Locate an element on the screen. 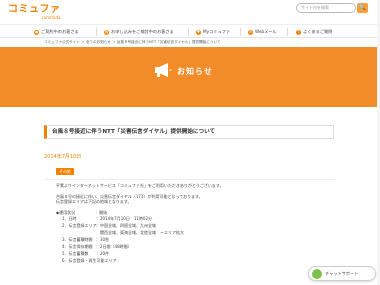 The height and width of the screenshot is (285, 380). logo-text: コミュファ is located at coordinates (34, 9).